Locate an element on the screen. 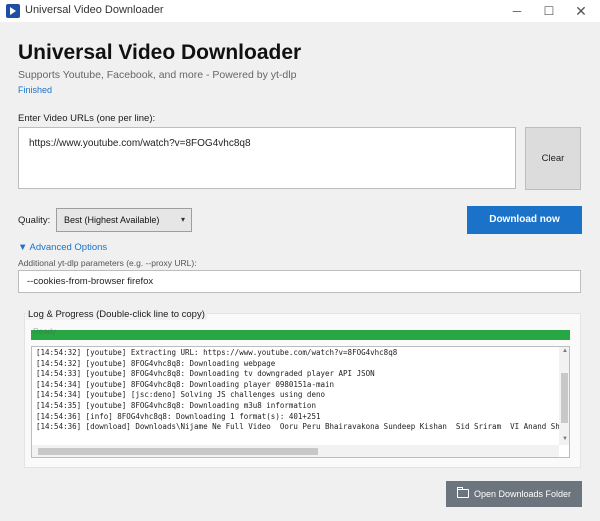 The width and height of the screenshot is (600, 521). scroll-up-icon: ▲ is located at coordinates (565, 351).